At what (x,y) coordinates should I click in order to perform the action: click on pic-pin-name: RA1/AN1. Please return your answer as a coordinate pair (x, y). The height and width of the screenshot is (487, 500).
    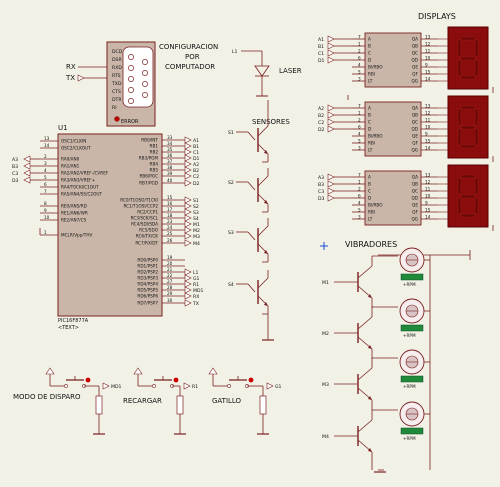
    Looking at the image, I should click on (70, 166).